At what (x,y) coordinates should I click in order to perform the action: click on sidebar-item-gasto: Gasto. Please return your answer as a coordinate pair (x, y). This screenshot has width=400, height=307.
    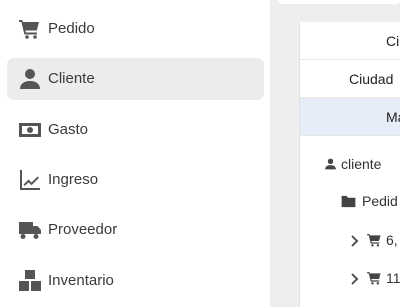
    Looking at the image, I should click on (135, 130).